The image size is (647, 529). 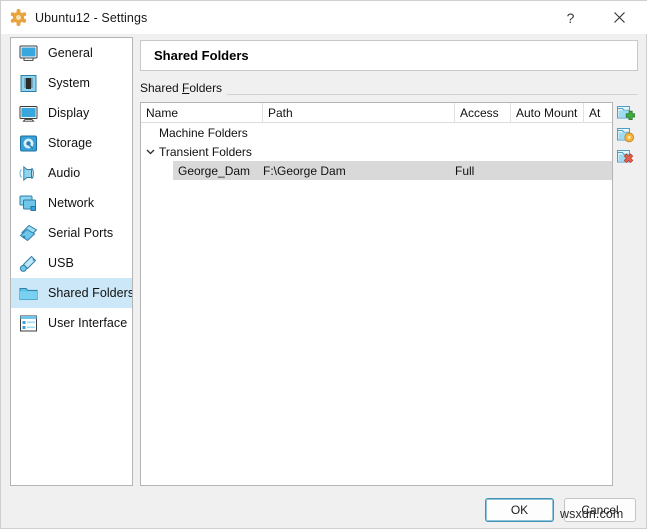 What do you see at coordinates (61, 263) in the screenshot?
I see `sidebar-item-label: USB` at bounding box center [61, 263].